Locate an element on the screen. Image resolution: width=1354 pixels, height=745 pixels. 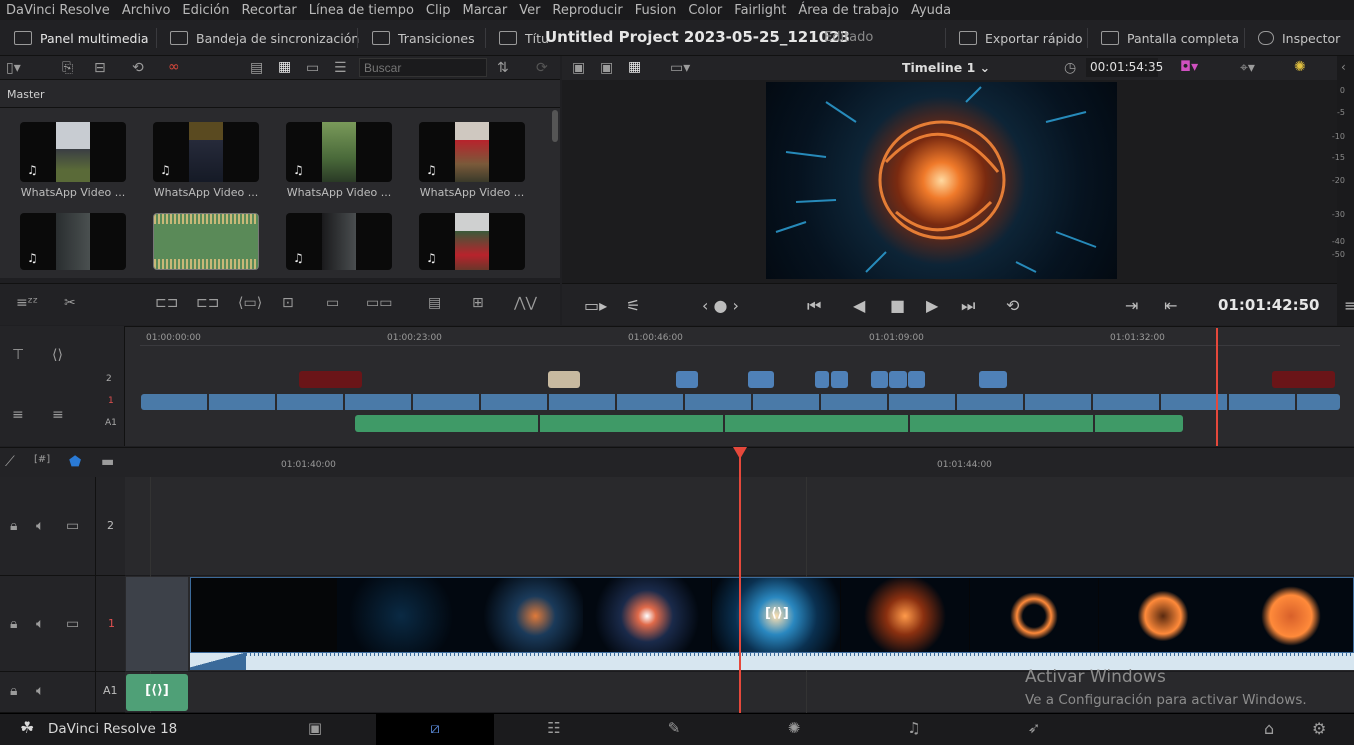
menu-file: Archivo is located at coordinates (146, 10).